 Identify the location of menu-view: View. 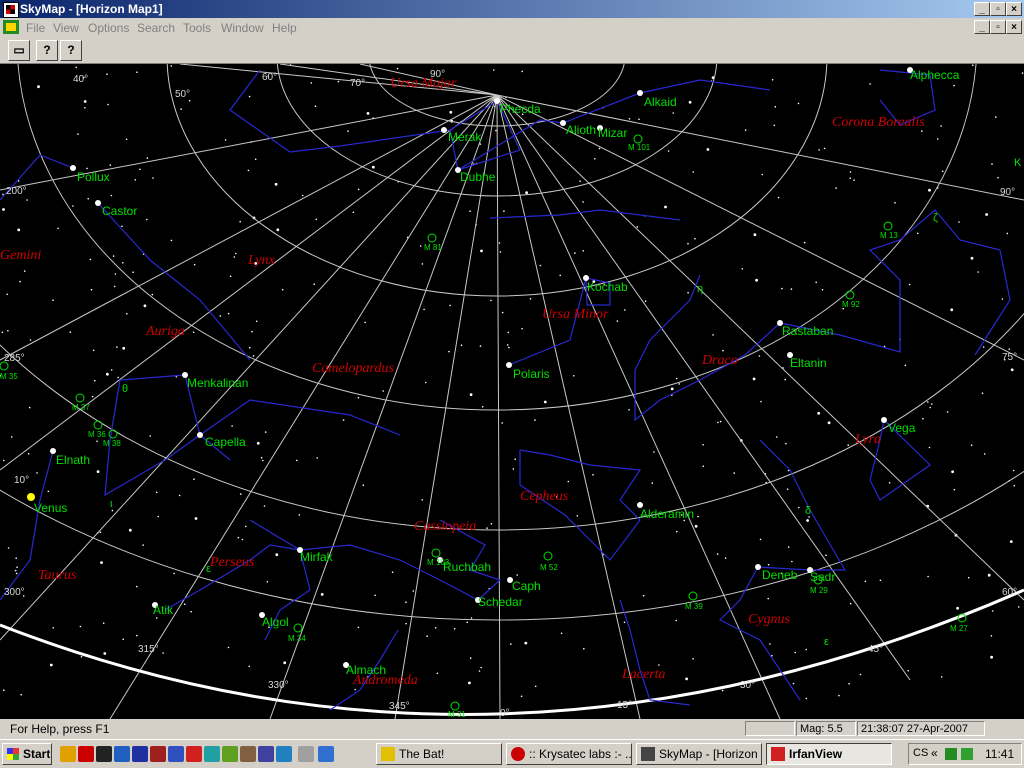
(66, 28).